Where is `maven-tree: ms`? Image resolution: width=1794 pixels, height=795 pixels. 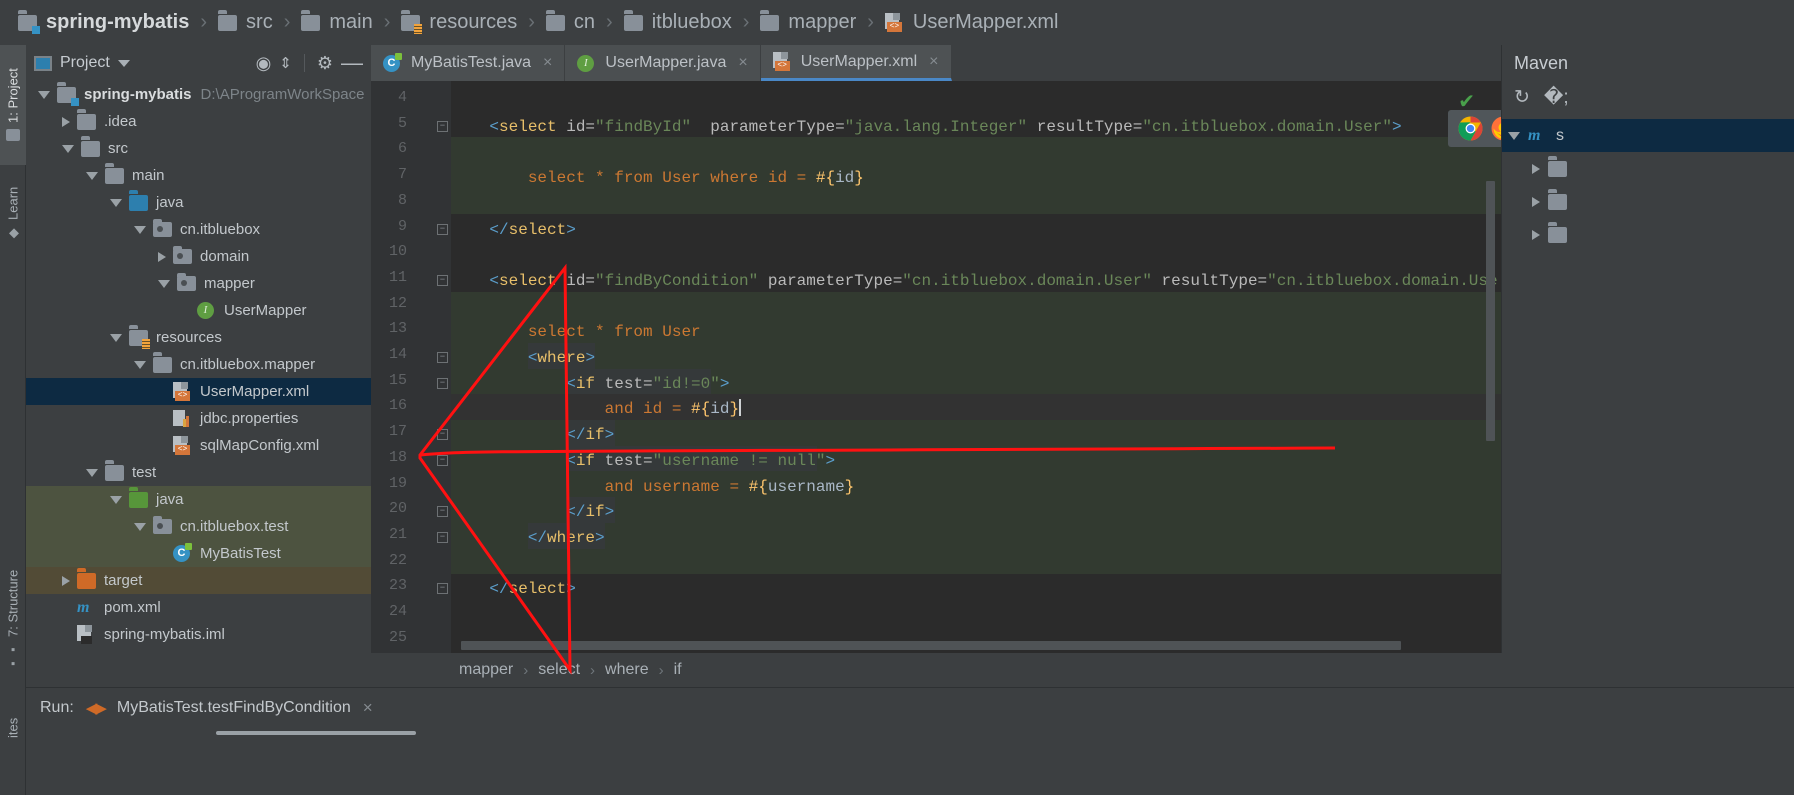 maven-tree: ms is located at coordinates (1648, 185).